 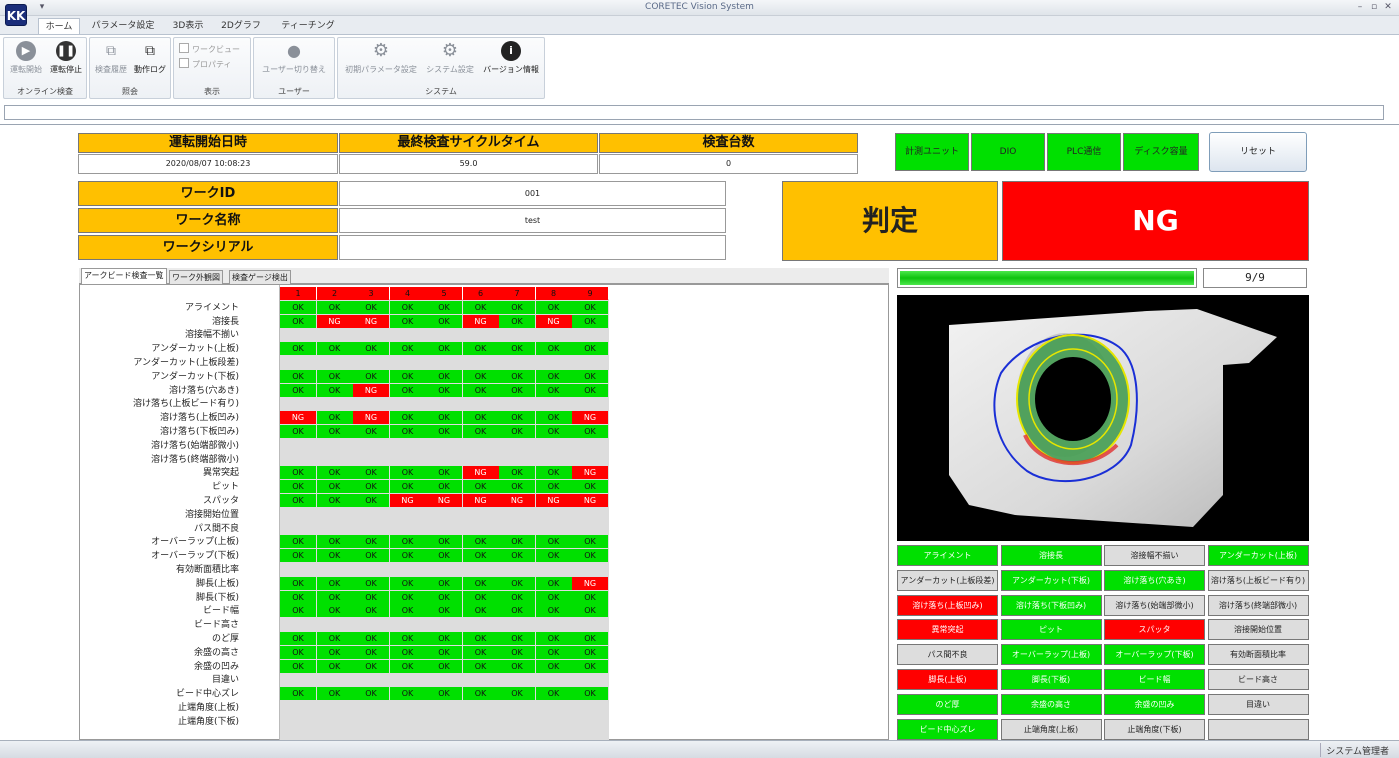 I want to click on tab-arc-bead-list: アークビード検査一覧, so click(x=124, y=276).